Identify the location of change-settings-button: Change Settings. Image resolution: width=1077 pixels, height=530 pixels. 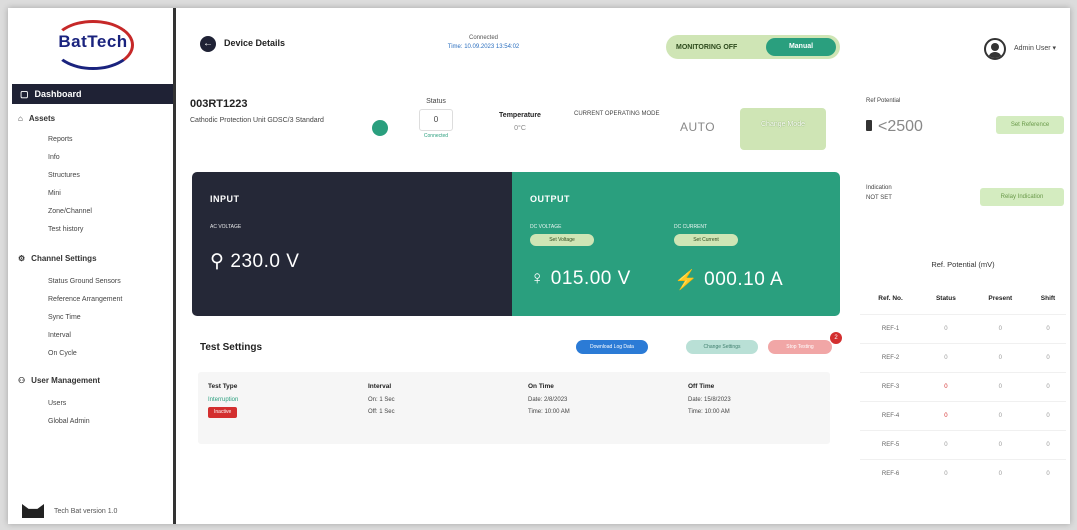
(722, 347).